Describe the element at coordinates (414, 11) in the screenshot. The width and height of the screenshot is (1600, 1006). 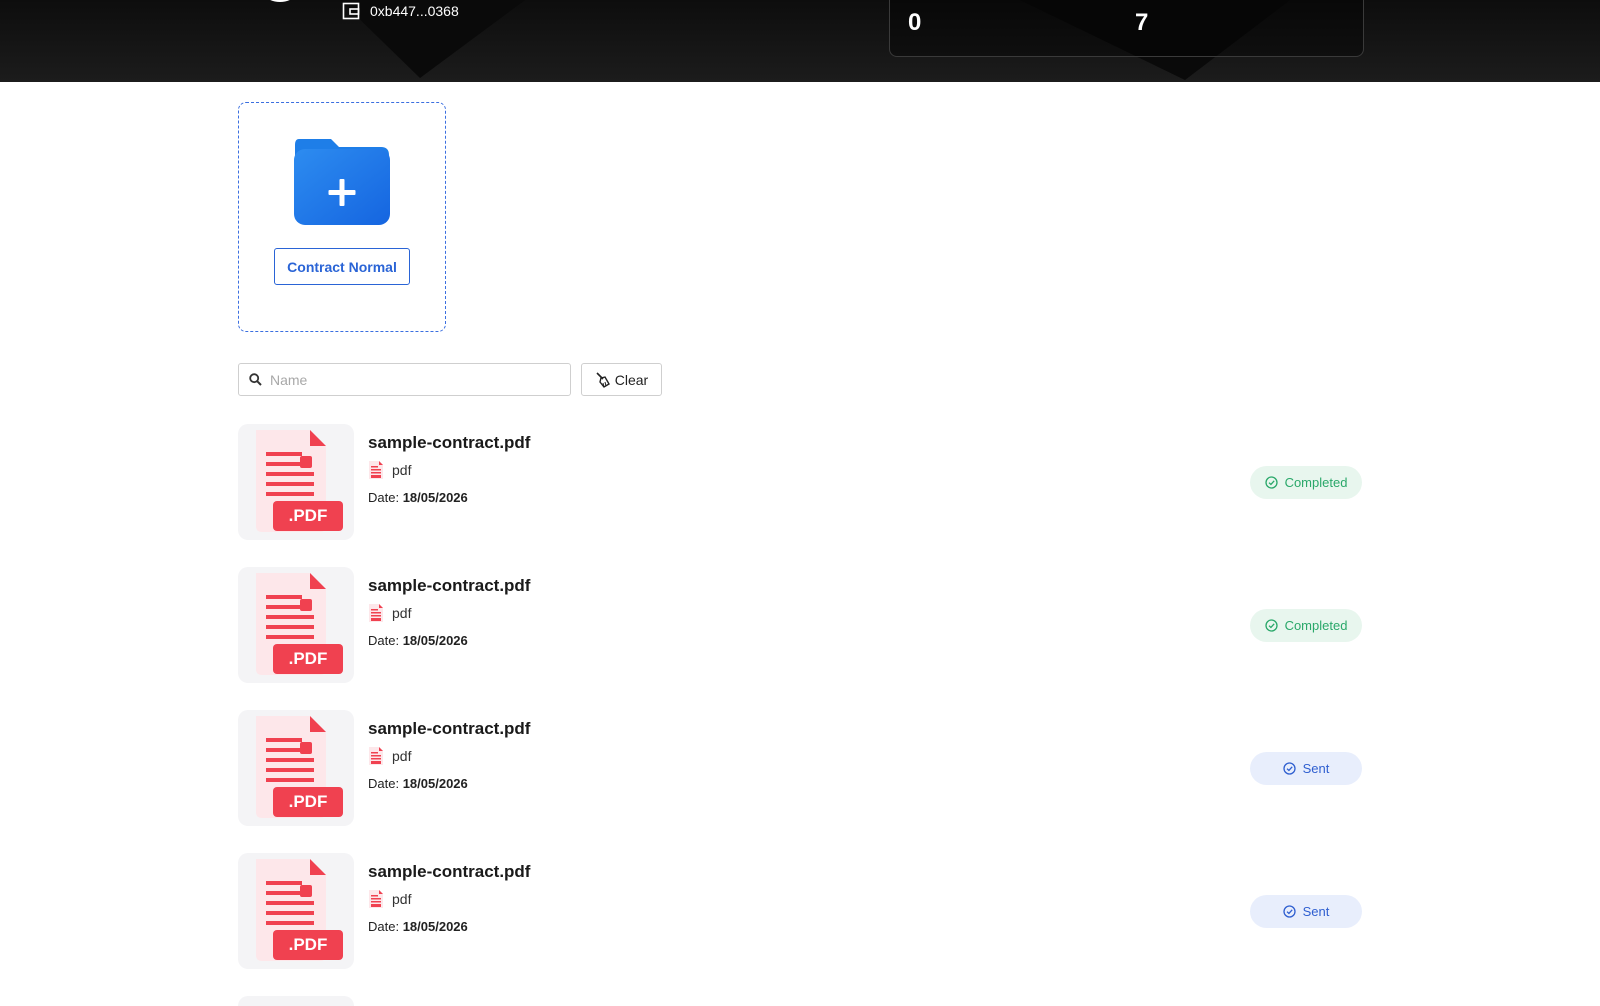
I see `wallet-address-text: 0xb447...0368` at that location.